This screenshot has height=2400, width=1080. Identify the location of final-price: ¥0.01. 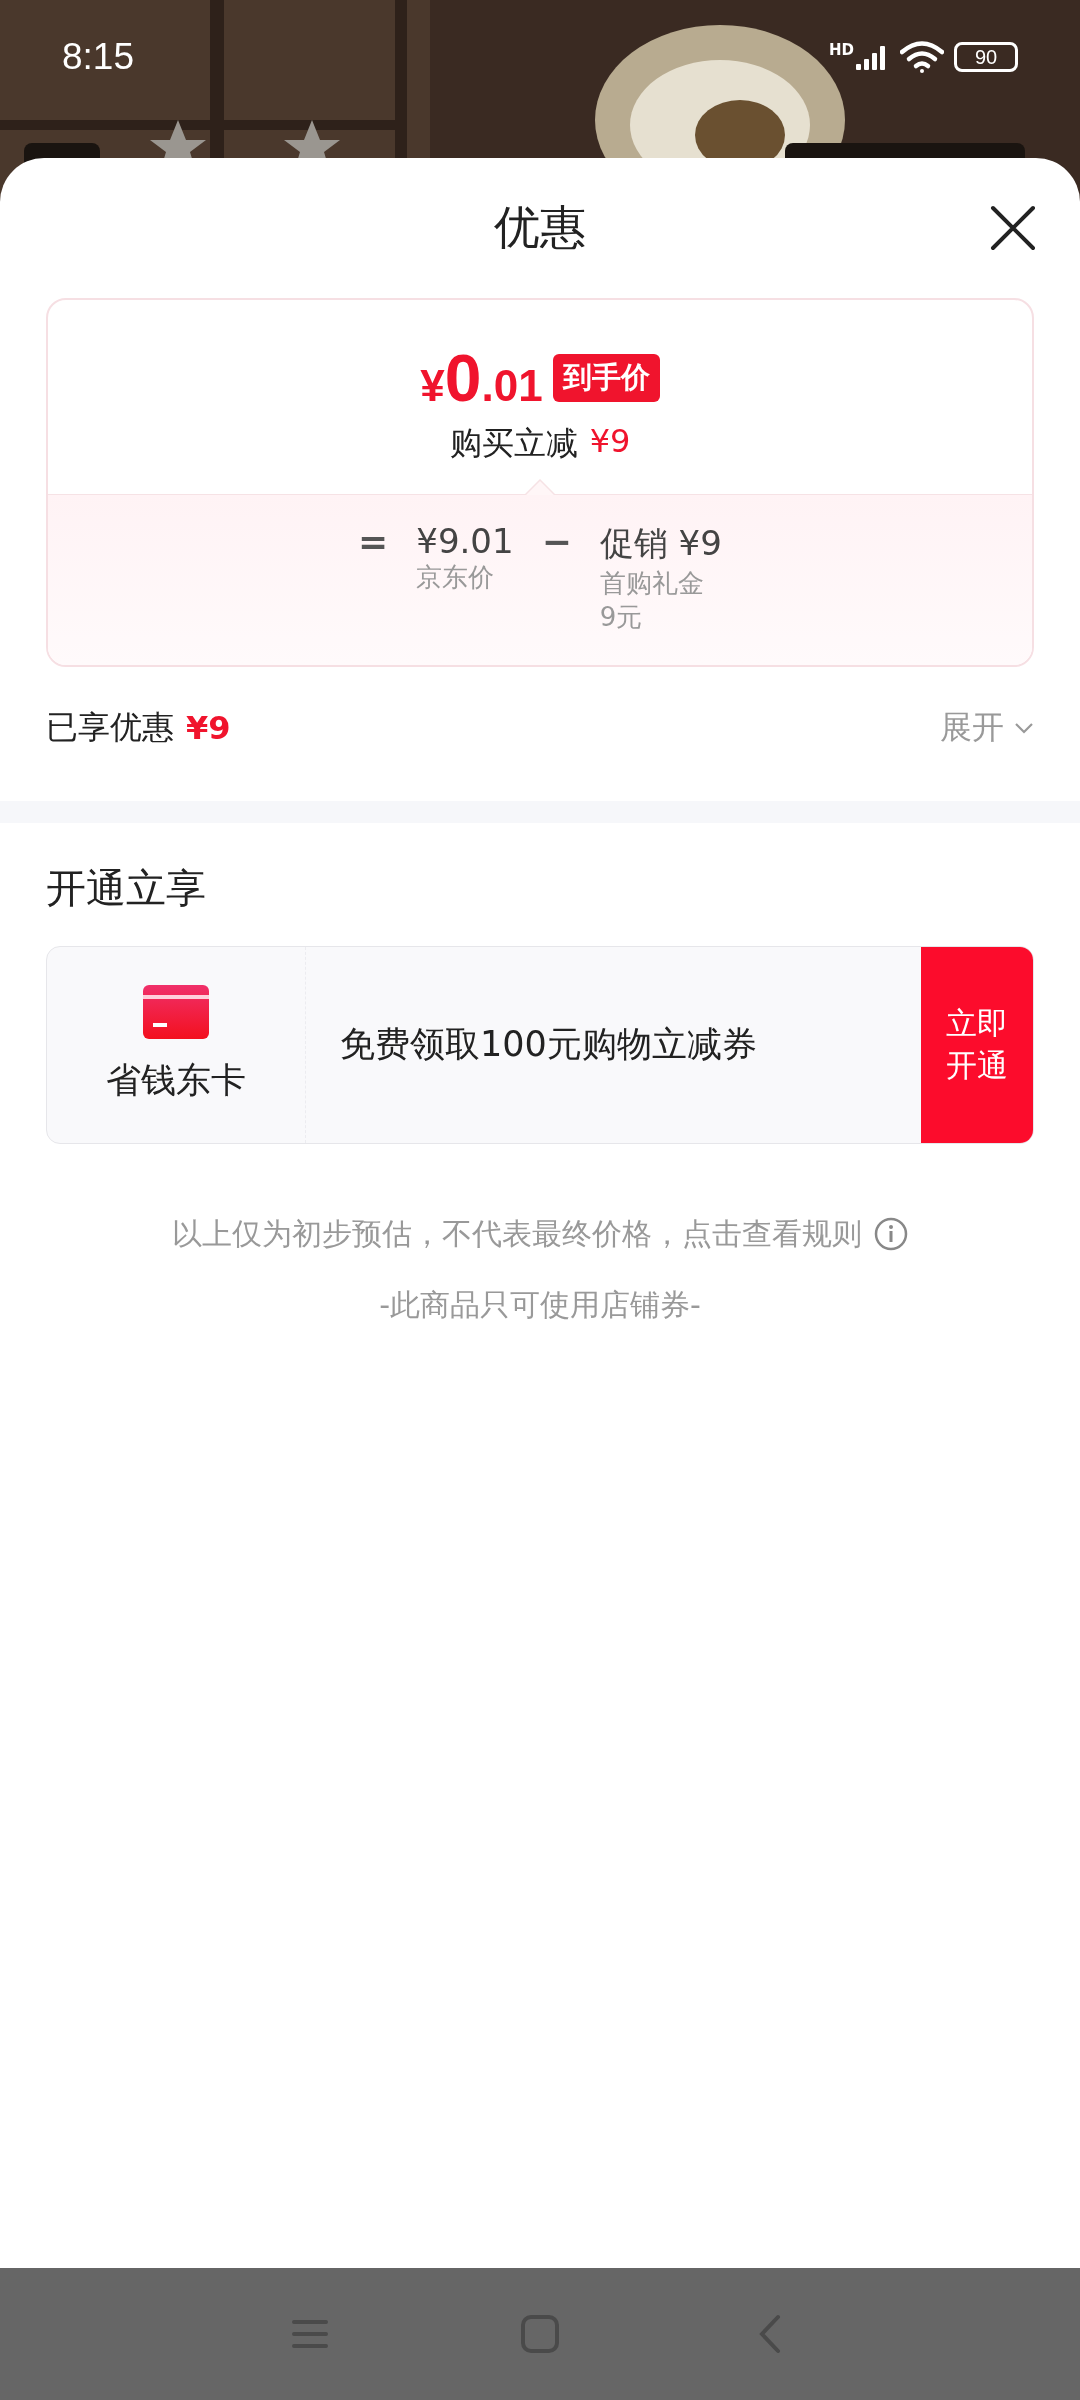
(481, 378).